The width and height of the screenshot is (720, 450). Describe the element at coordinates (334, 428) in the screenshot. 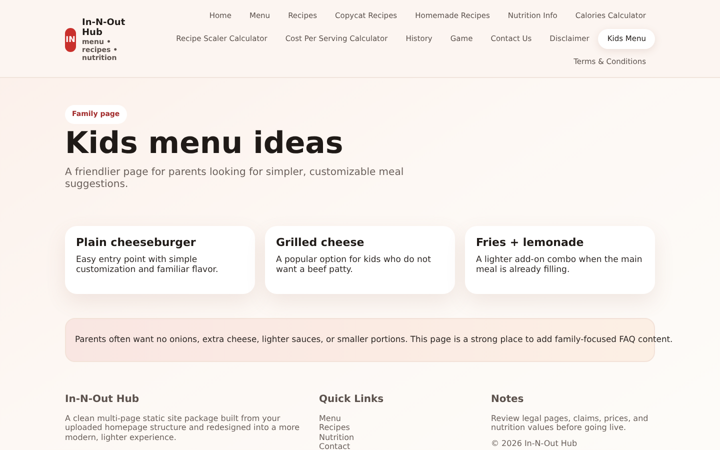

I see `footer-link: Recipes` at that location.